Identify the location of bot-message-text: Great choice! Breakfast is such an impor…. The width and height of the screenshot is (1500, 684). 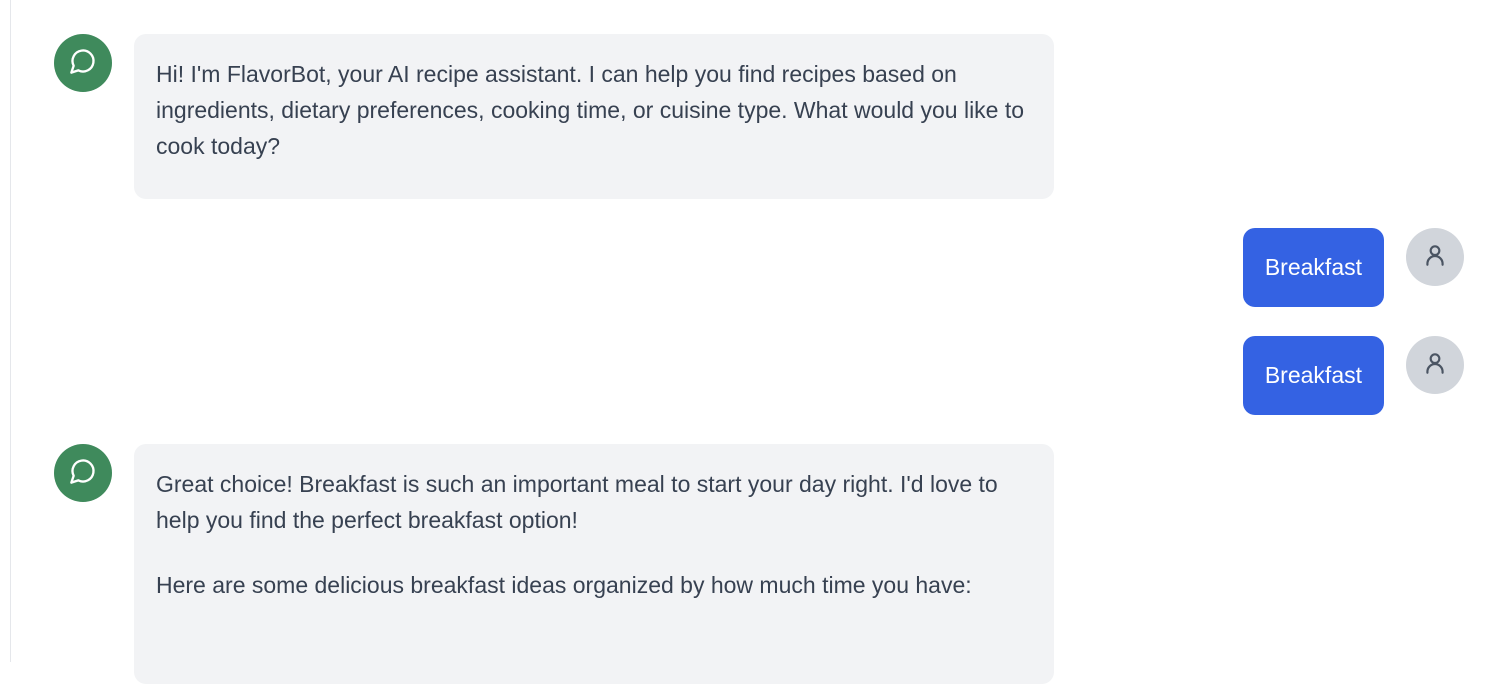
(577, 502).